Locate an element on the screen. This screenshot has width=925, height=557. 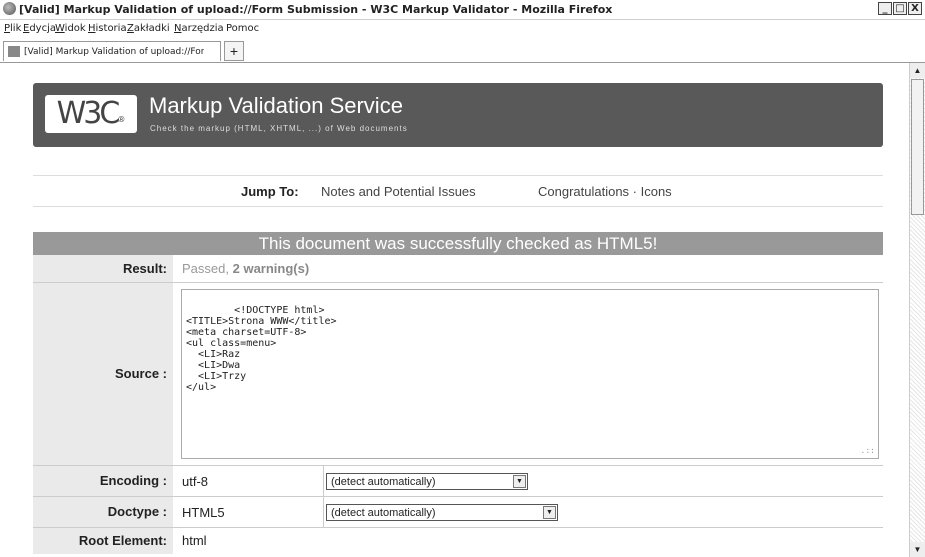
encoding-value: utf-8 is located at coordinates (195, 481).